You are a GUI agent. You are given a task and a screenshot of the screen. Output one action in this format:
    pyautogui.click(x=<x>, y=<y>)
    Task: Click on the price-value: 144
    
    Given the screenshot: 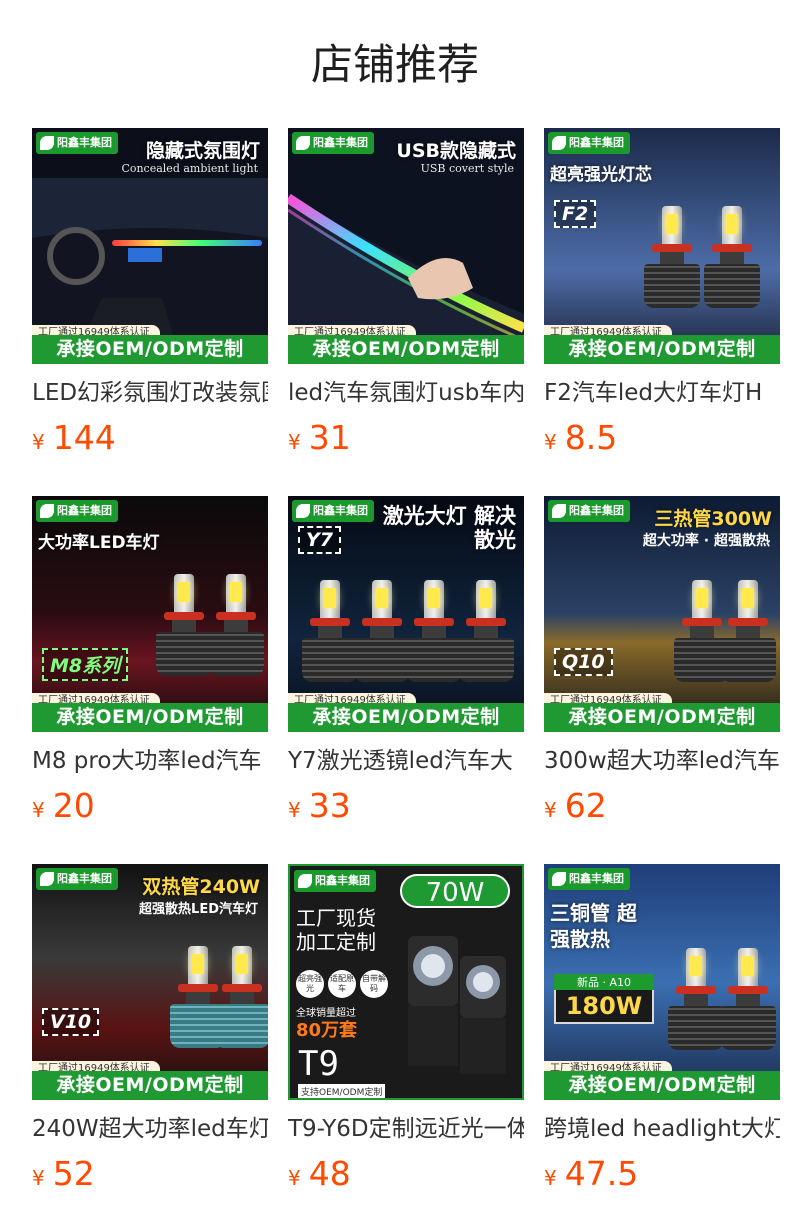 What is the action you would take?
    pyautogui.click(x=84, y=437)
    